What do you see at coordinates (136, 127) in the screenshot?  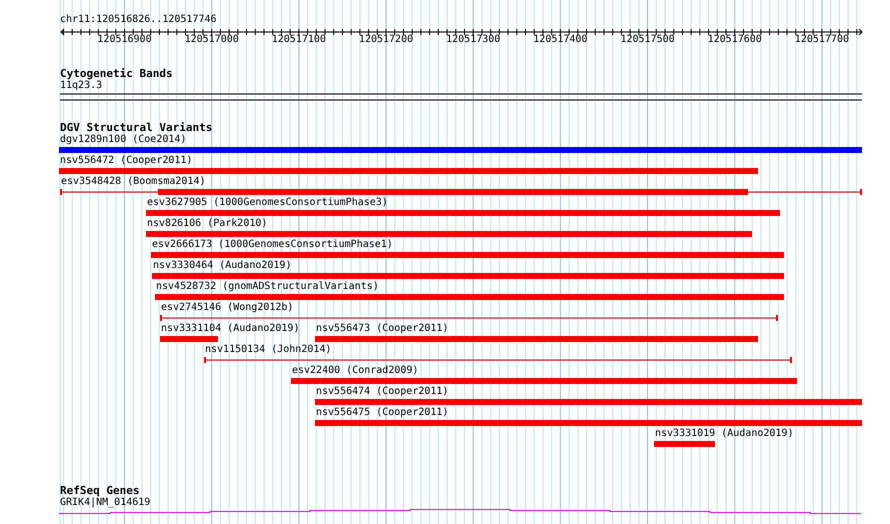 I see `track-title: DGV Structural Variants` at bounding box center [136, 127].